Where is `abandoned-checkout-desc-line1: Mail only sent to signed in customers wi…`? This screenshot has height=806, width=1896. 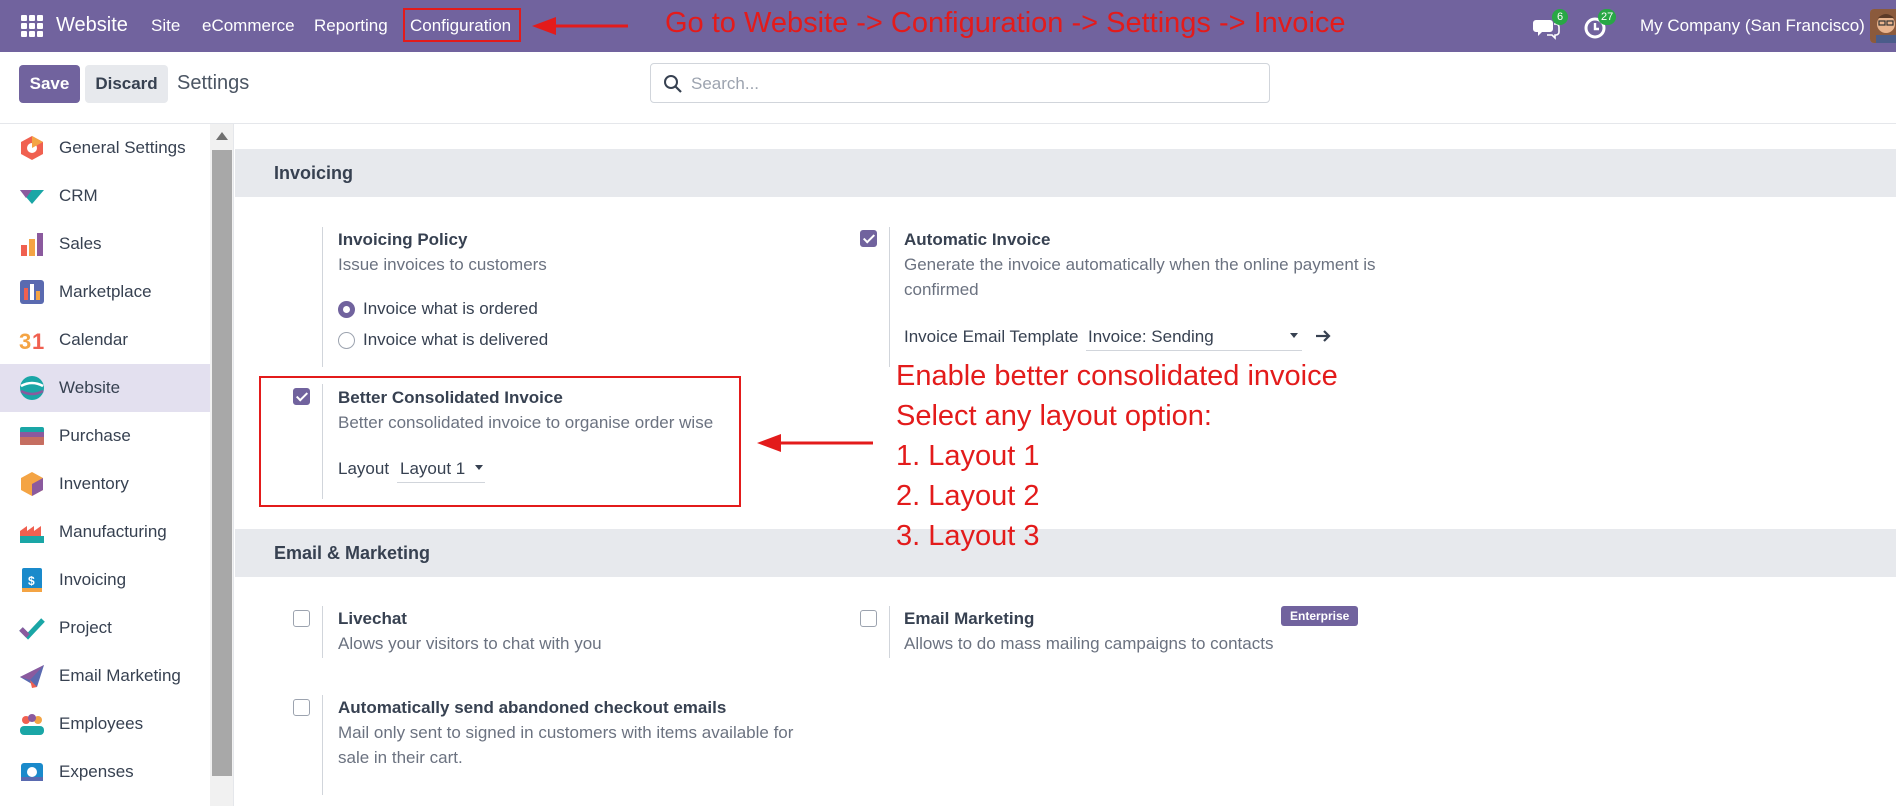
abandoned-checkout-desc-line1: Mail only sent to signed in customers wi… is located at coordinates (566, 732).